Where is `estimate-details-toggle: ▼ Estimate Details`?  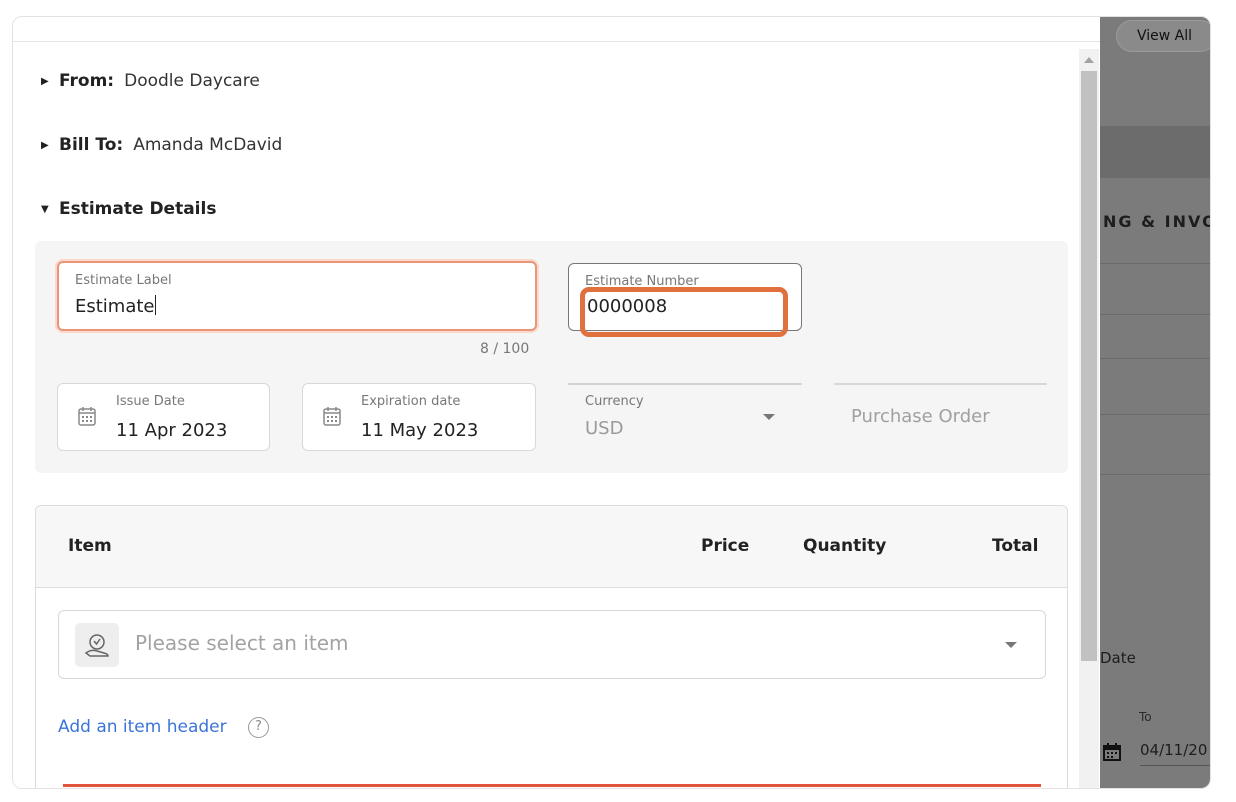 estimate-details-toggle: ▼ Estimate Details is located at coordinates (133, 209).